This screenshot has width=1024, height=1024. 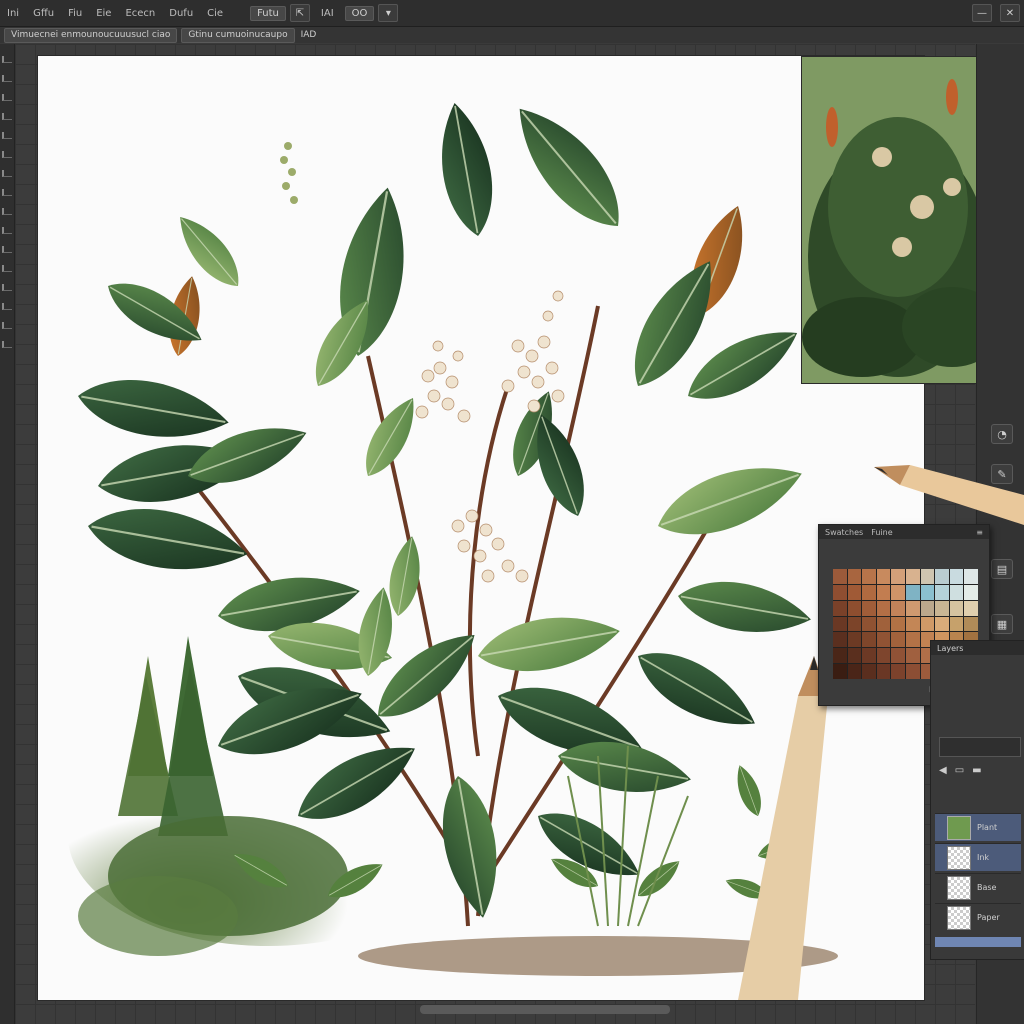 What do you see at coordinates (976, 773) in the screenshot?
I see `fill-layer-icon: ▬` at bounding box center [976, 773].